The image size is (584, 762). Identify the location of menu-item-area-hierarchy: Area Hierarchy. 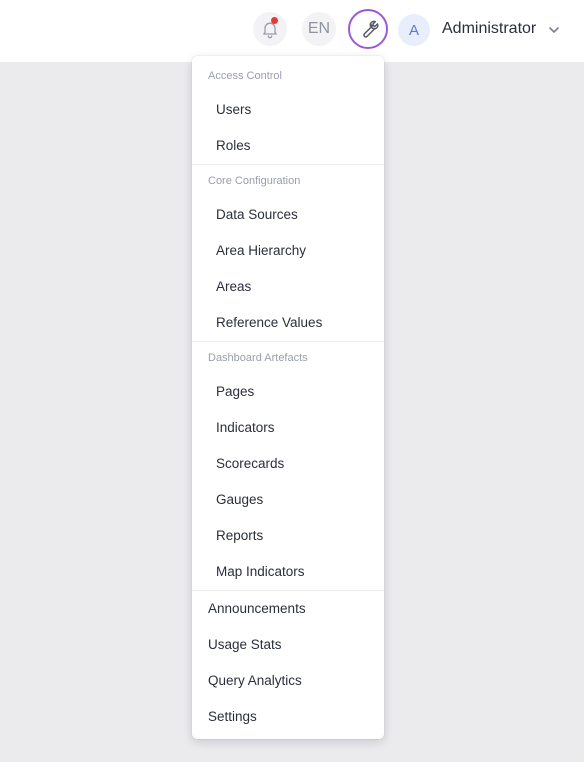
(261, 250).